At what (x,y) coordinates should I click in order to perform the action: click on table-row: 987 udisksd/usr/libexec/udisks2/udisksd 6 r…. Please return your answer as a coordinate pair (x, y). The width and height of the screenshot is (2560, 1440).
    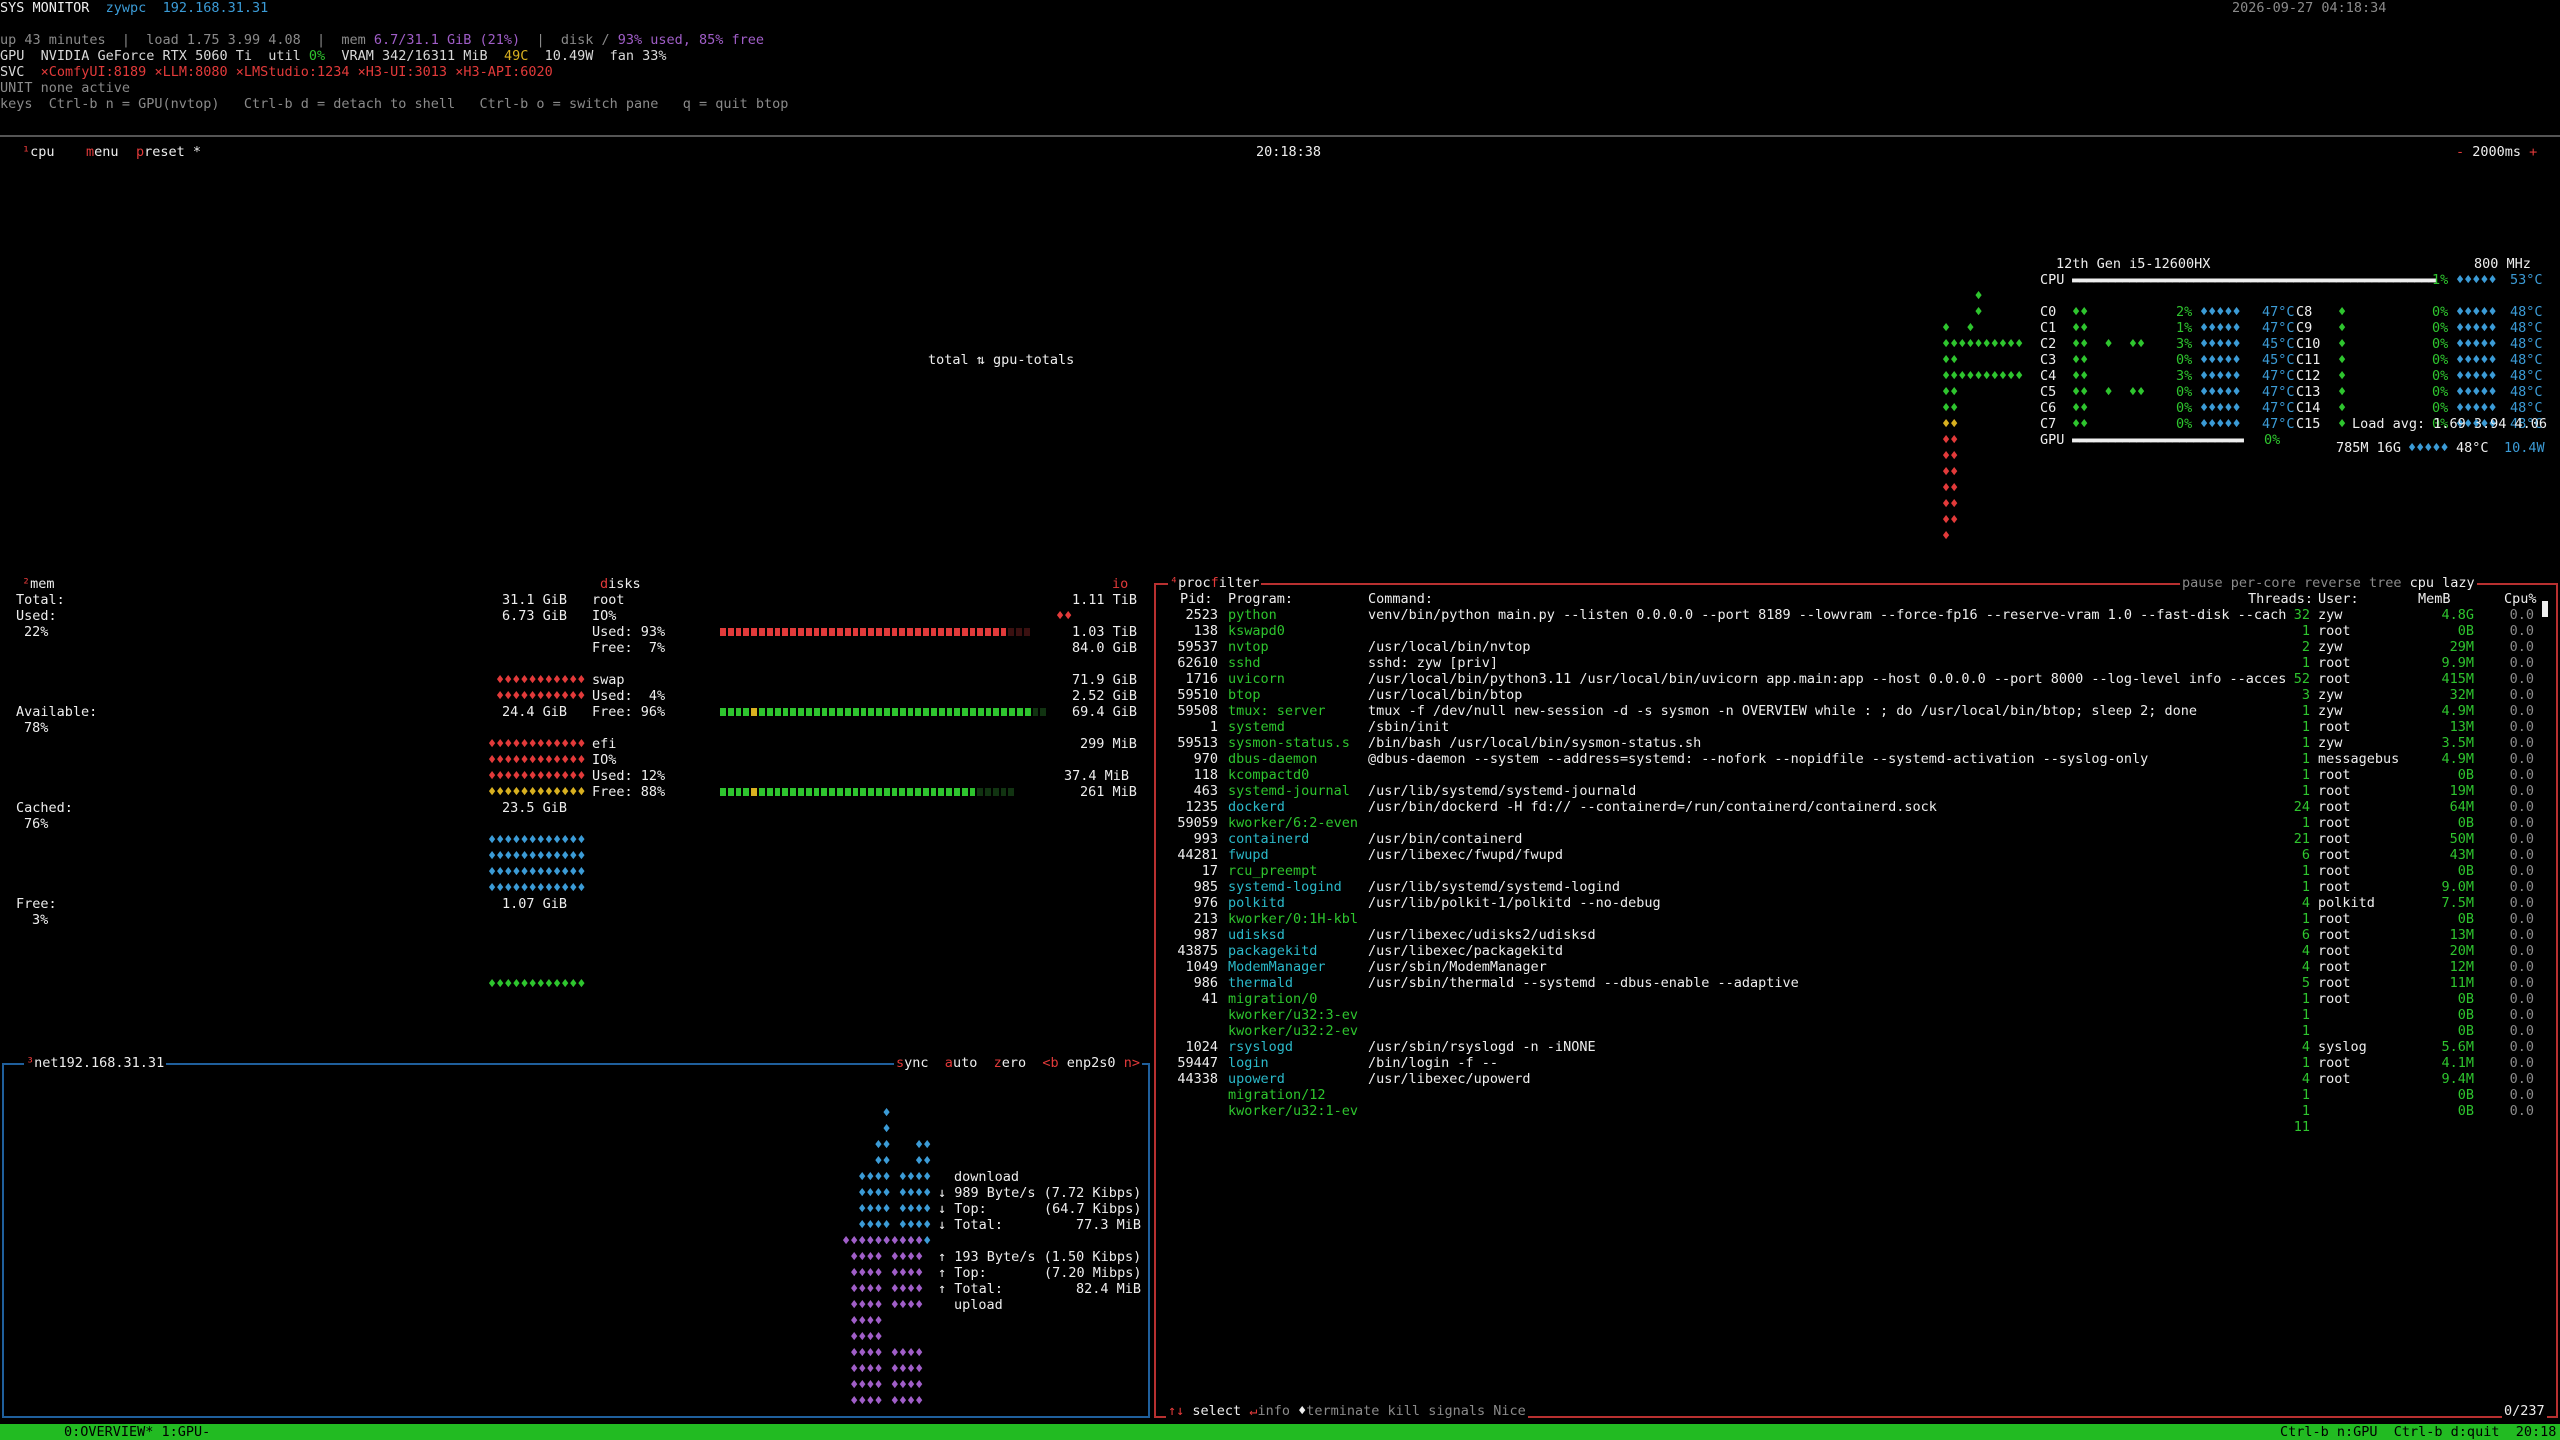
    Looking at the image, I should click on (1856, 935).